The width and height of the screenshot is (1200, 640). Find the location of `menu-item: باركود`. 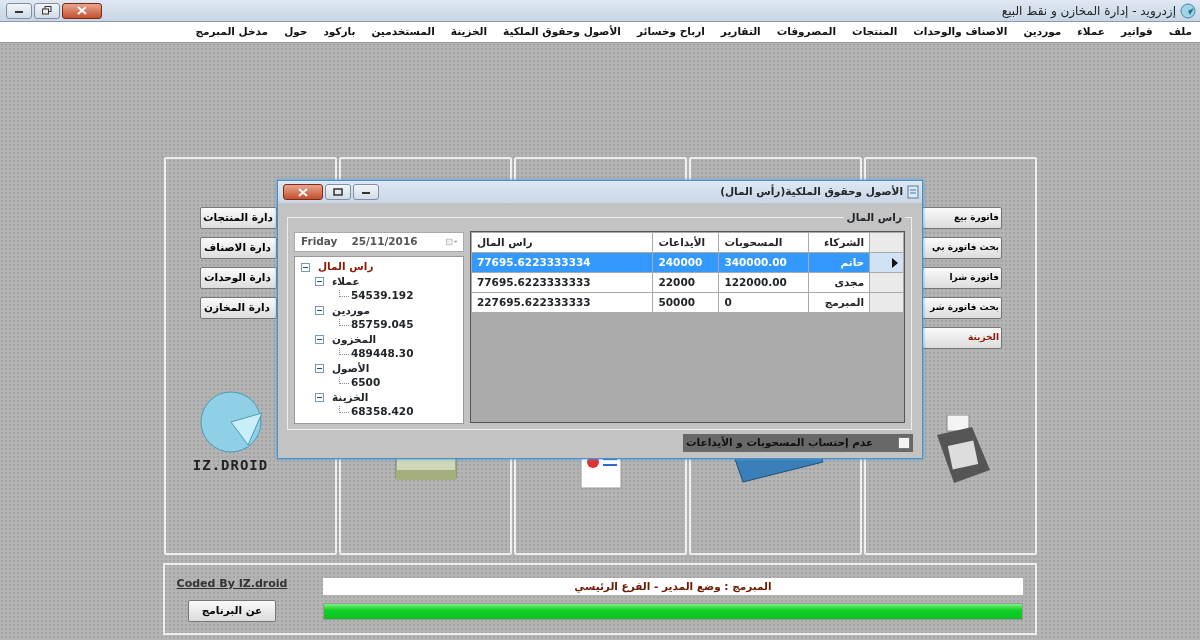

menu-item: باركود is located at coordinates (339, 32).